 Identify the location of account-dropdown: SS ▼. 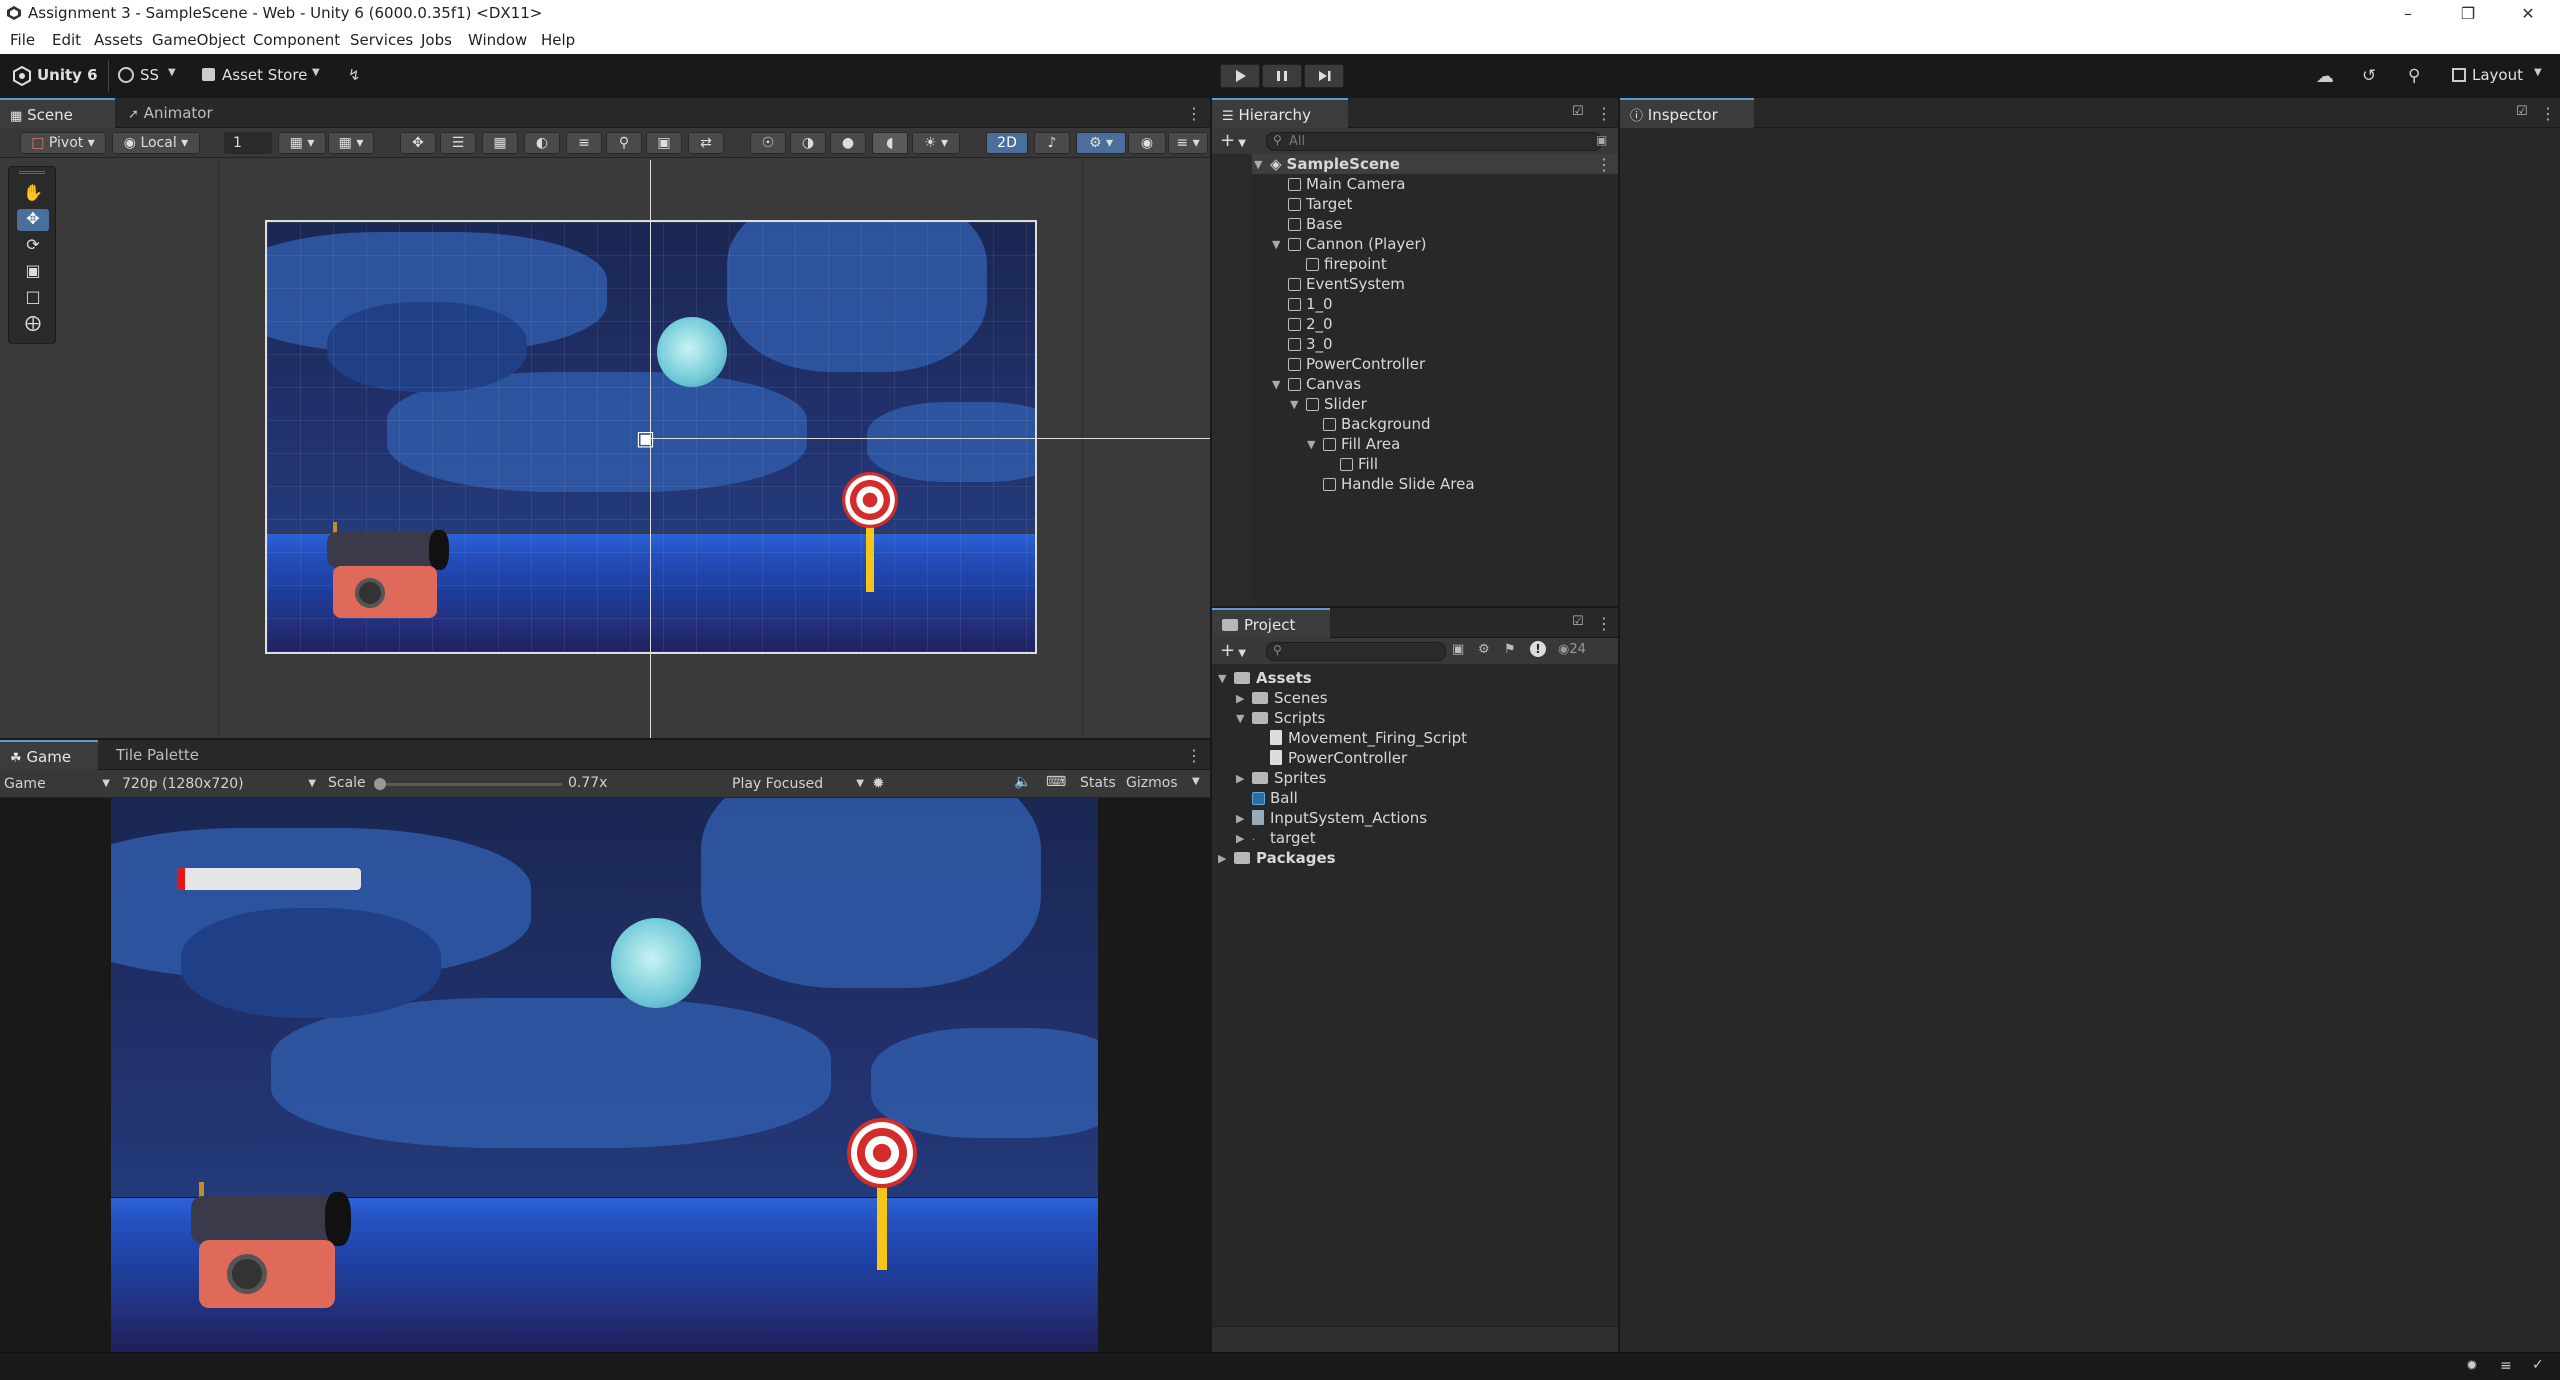
(148, 76).